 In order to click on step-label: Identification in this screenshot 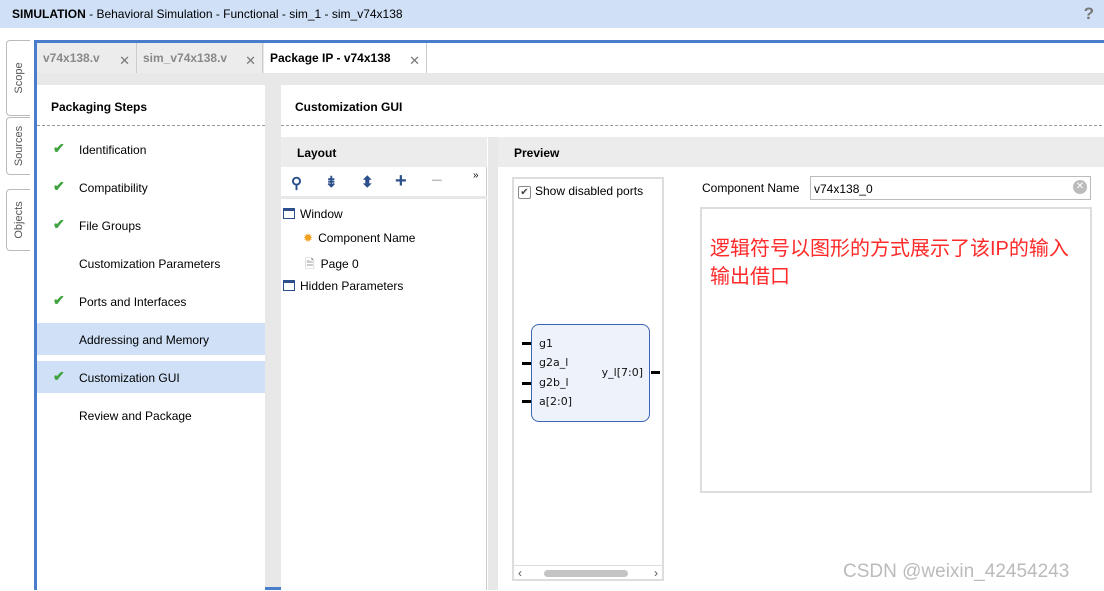, I will do `click(113, 150)`.